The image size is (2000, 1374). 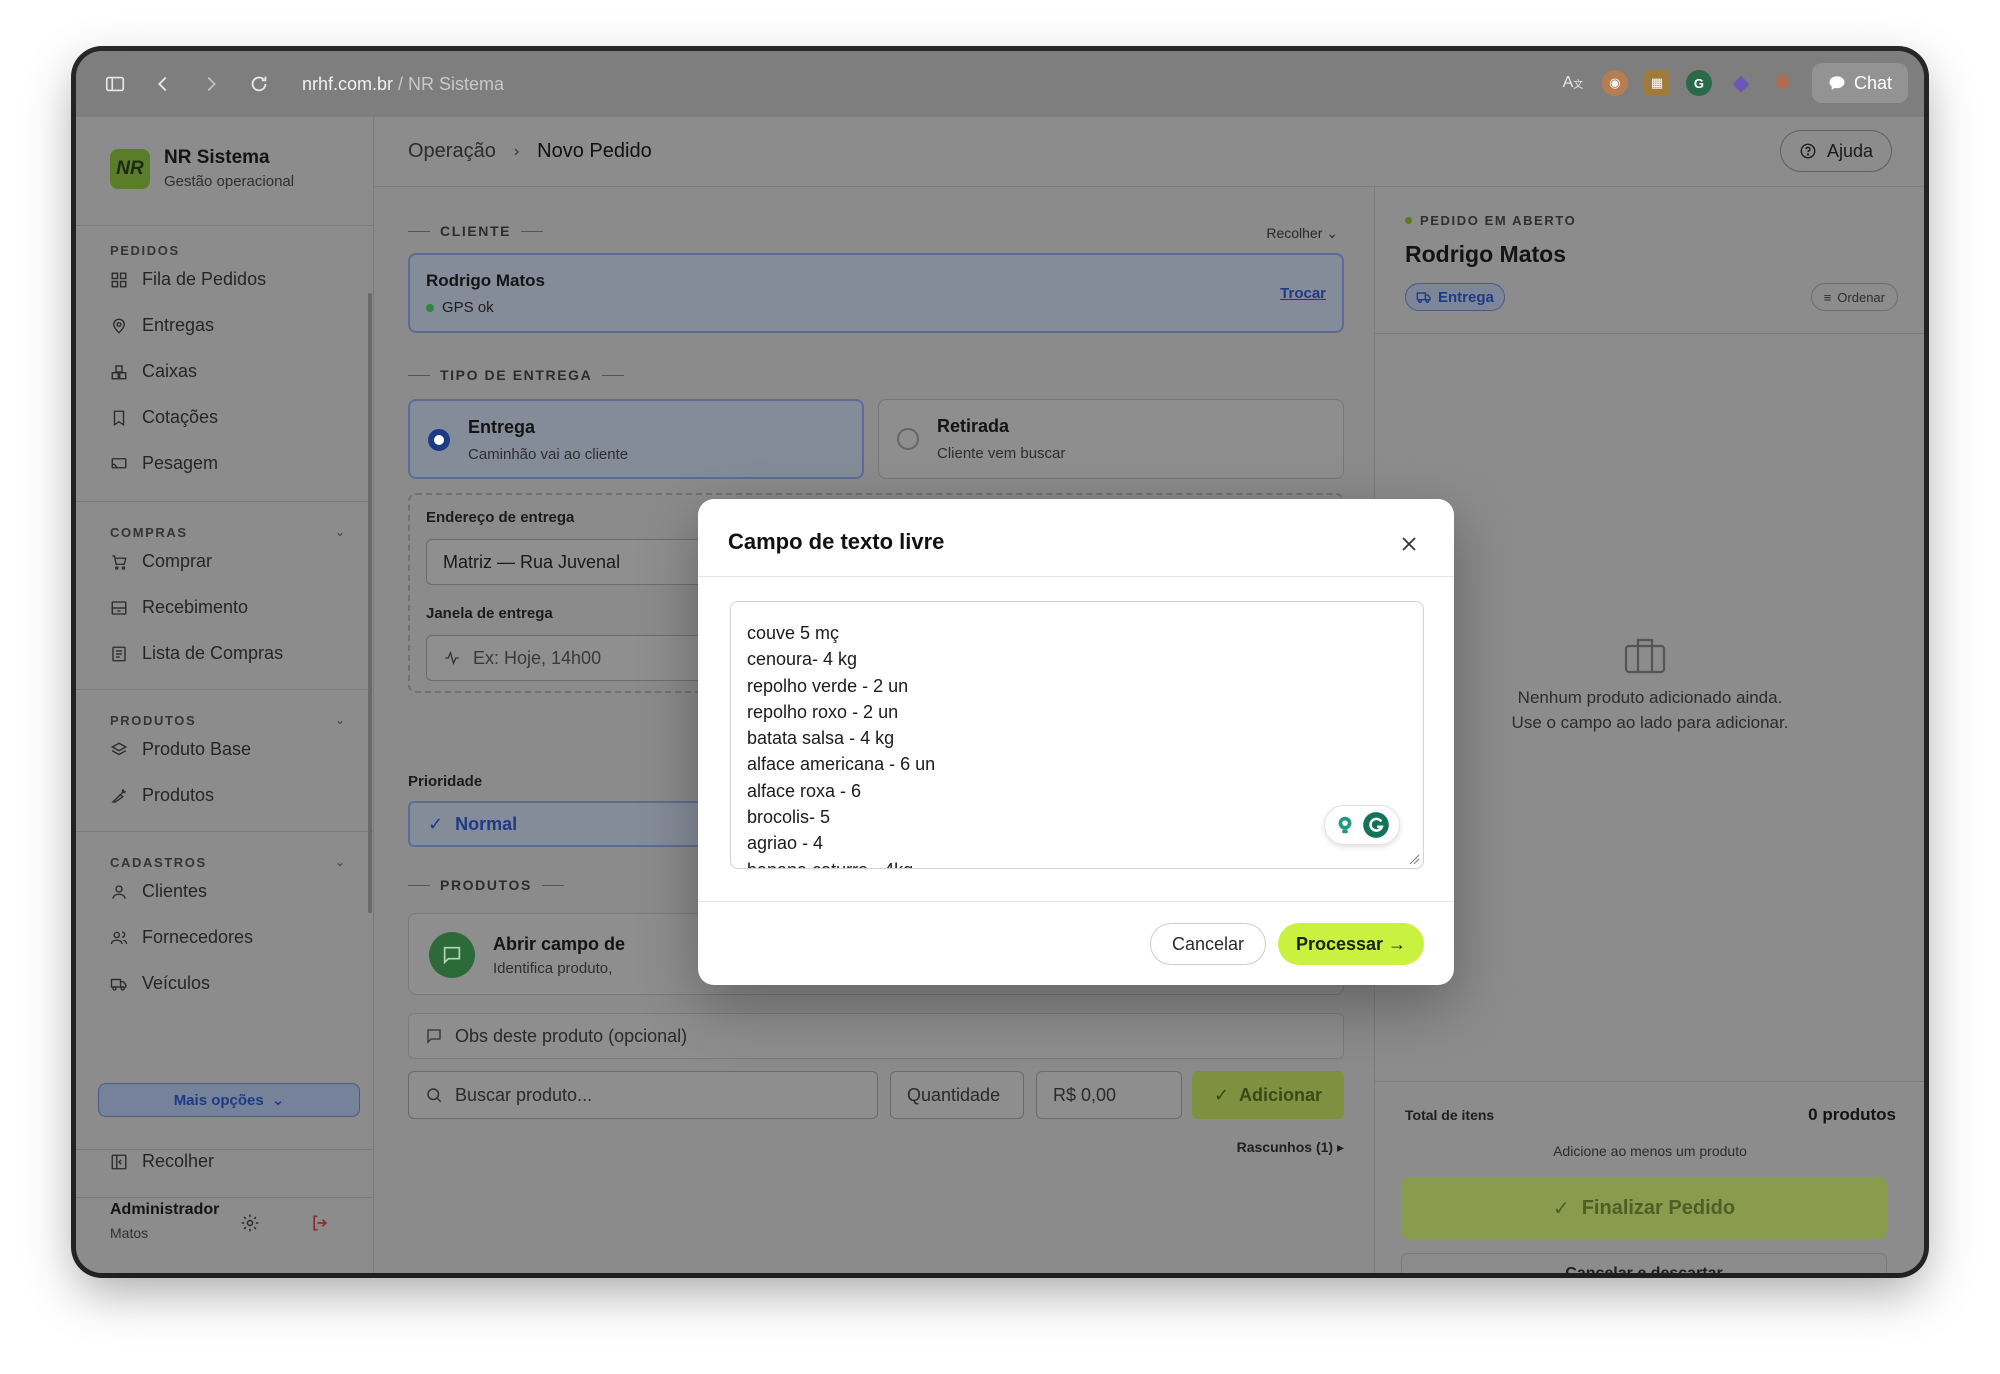 What do you see at coordinates (163, 84) in the screenshot?
I see `back-icon` at bounding box center [163, 84].